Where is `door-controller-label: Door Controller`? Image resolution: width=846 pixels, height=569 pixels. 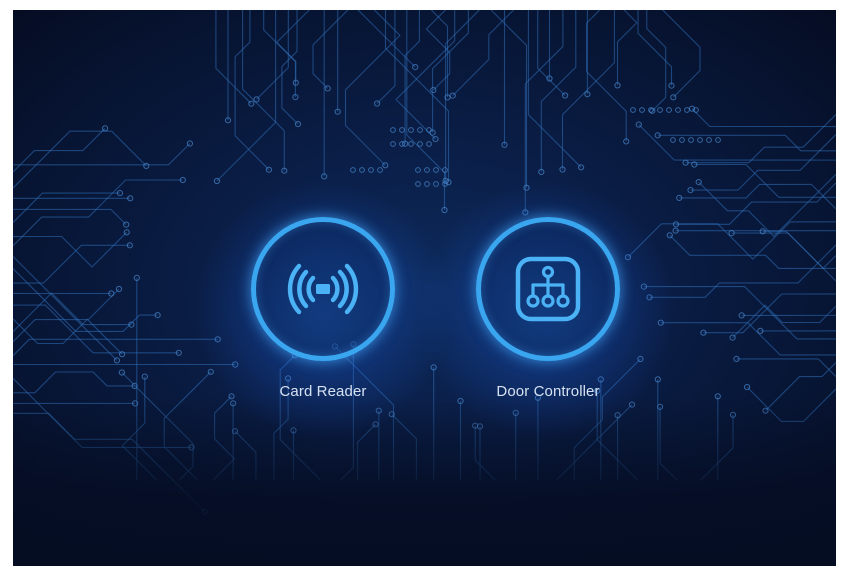 door-controller-label: Door Controller is located at coordinates (548, 391).